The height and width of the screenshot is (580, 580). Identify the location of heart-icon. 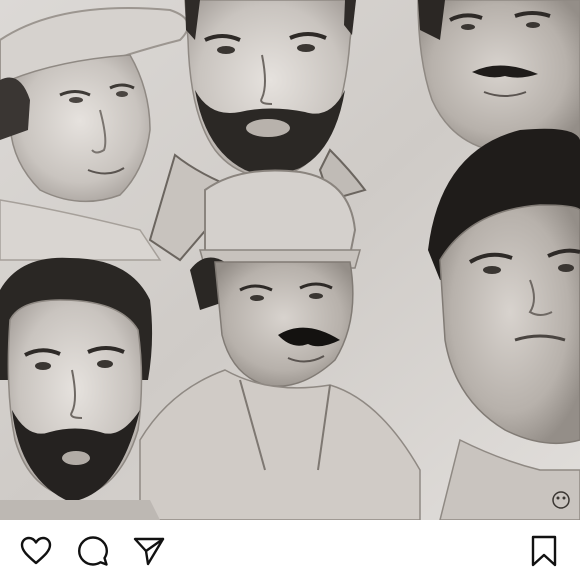
(36, 550).